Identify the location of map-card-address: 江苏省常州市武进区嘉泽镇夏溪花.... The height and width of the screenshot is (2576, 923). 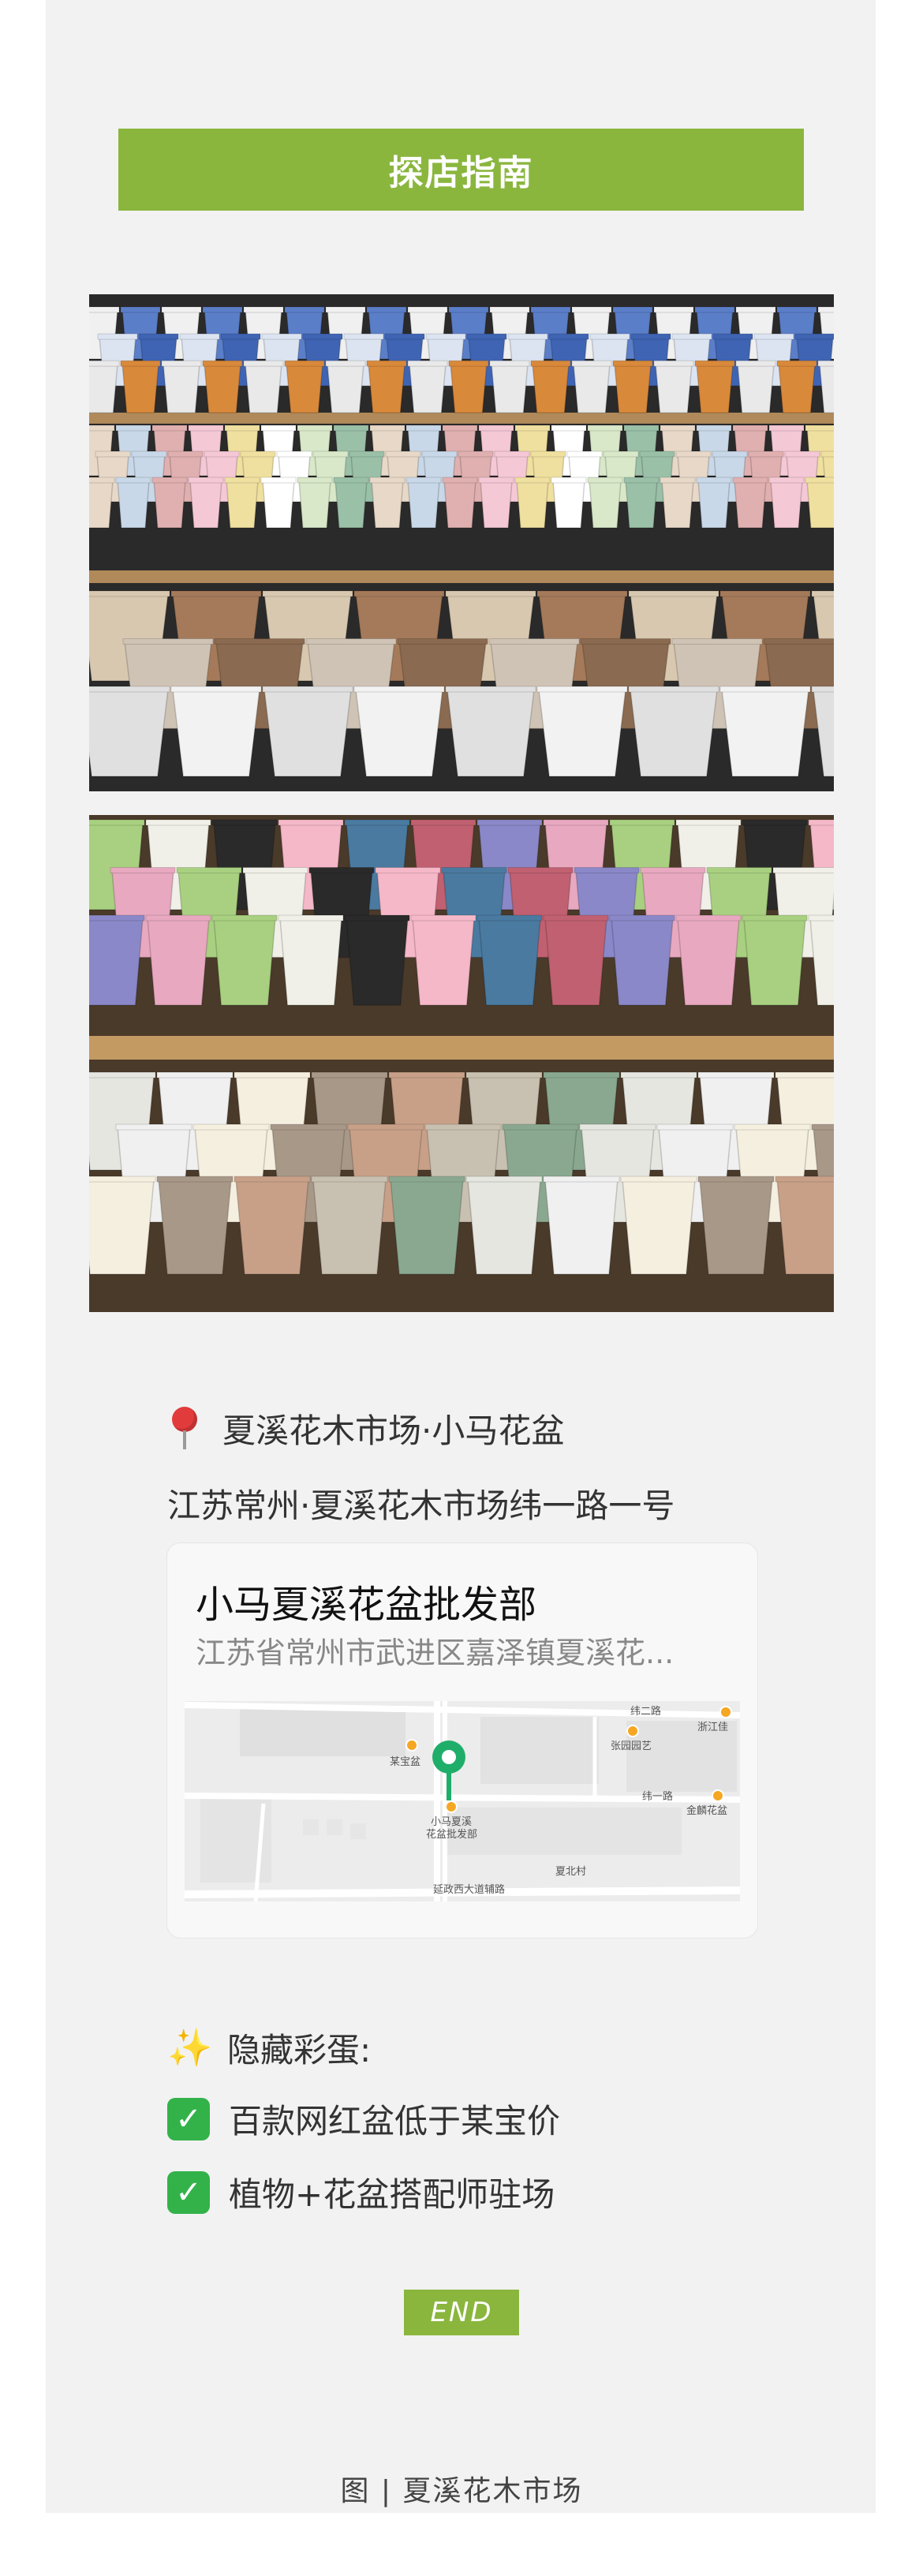
(435, 1653).